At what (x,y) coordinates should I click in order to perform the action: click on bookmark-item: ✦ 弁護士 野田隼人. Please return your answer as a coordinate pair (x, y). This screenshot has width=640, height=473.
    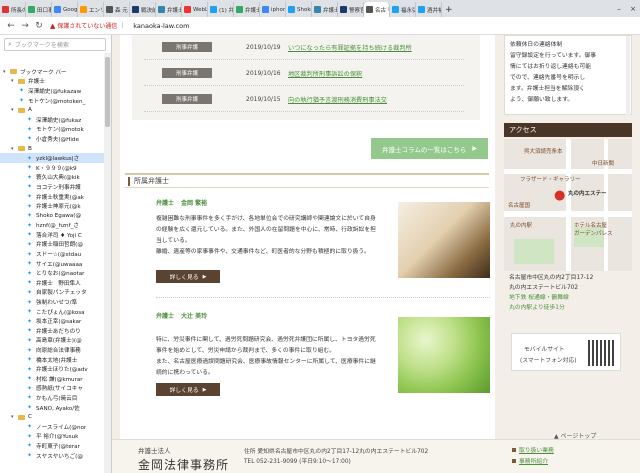
    Looking at the image, I should click on (55, 283).